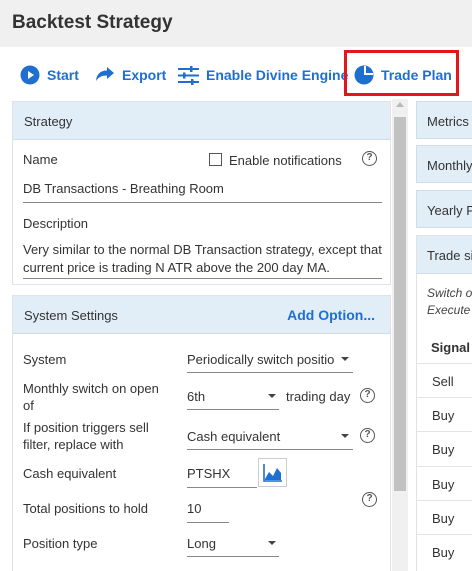 This screenshot has height=571, width=472. I want to click on scroll-up-arrow-icon, so click(400, 104).